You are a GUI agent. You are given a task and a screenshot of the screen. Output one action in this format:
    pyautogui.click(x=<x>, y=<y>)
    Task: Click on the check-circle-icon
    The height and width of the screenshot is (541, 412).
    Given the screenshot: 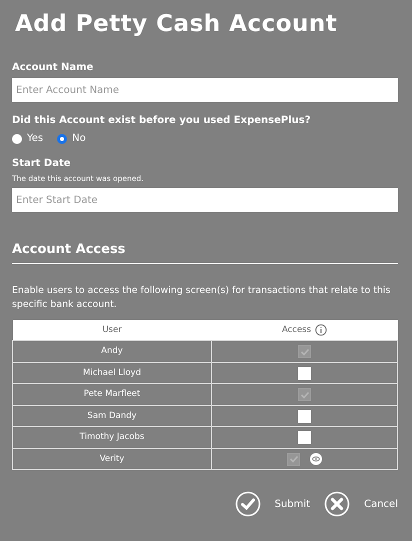 What is the action you would take?
    pyautogui.click(x=247, y=504)
    